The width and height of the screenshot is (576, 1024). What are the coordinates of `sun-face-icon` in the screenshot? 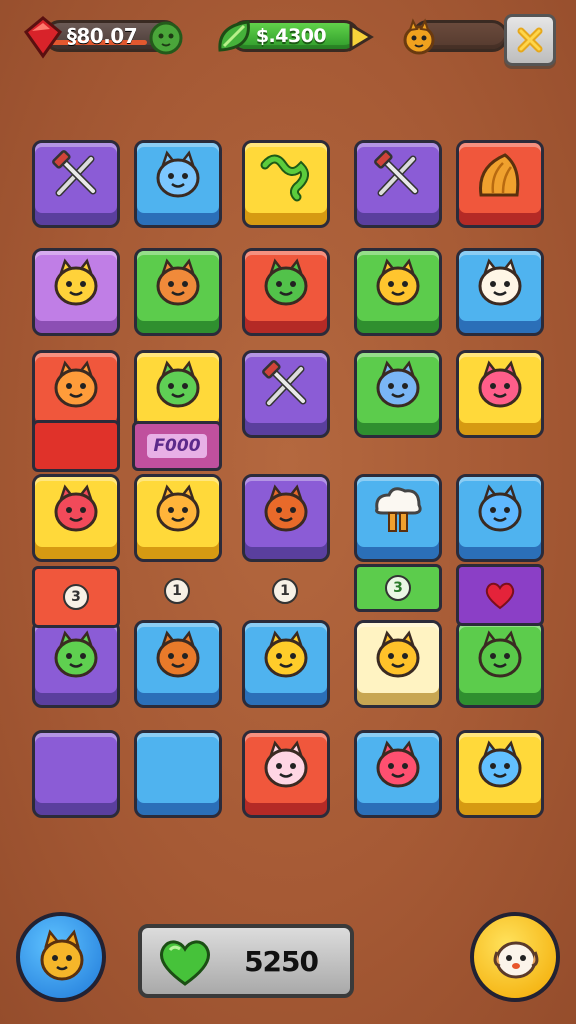 It's located at (500, 282).